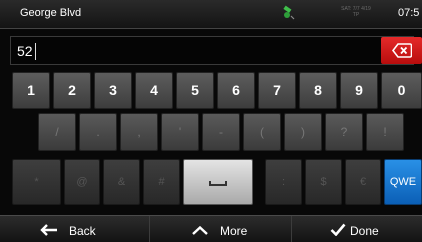 Image resolution: width=422 pixels, height=242 pixels. I want to click on key-euro: €, so click(363, 182).